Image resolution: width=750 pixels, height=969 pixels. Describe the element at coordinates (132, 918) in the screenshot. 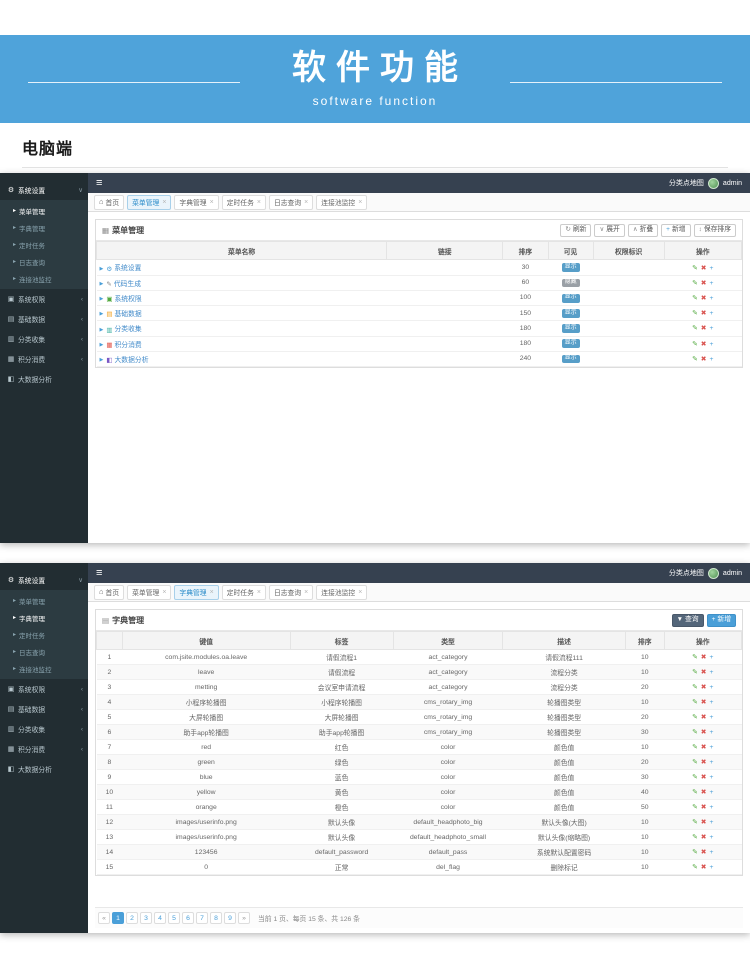

I see `page-button: 2` at that location.